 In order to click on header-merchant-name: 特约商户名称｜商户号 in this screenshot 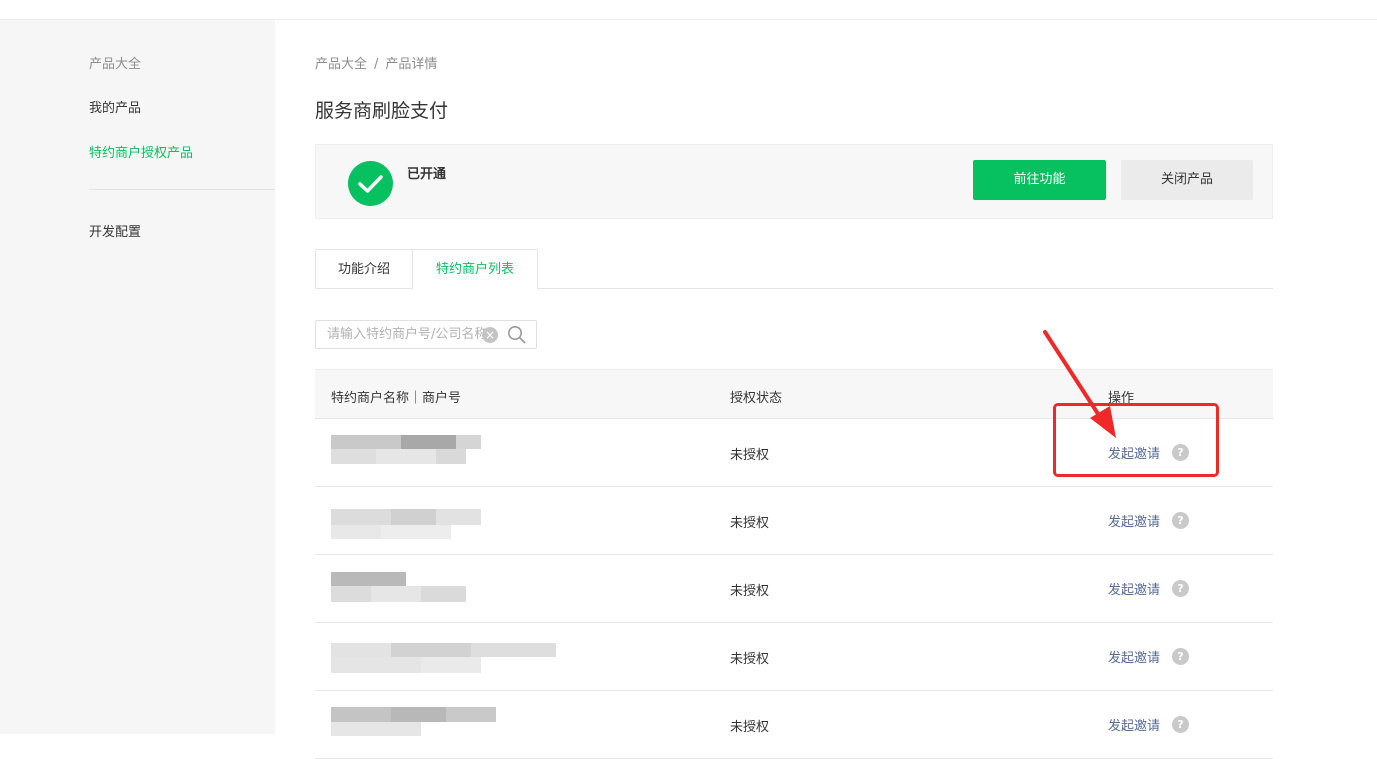, I will do `click(396, 398)`.